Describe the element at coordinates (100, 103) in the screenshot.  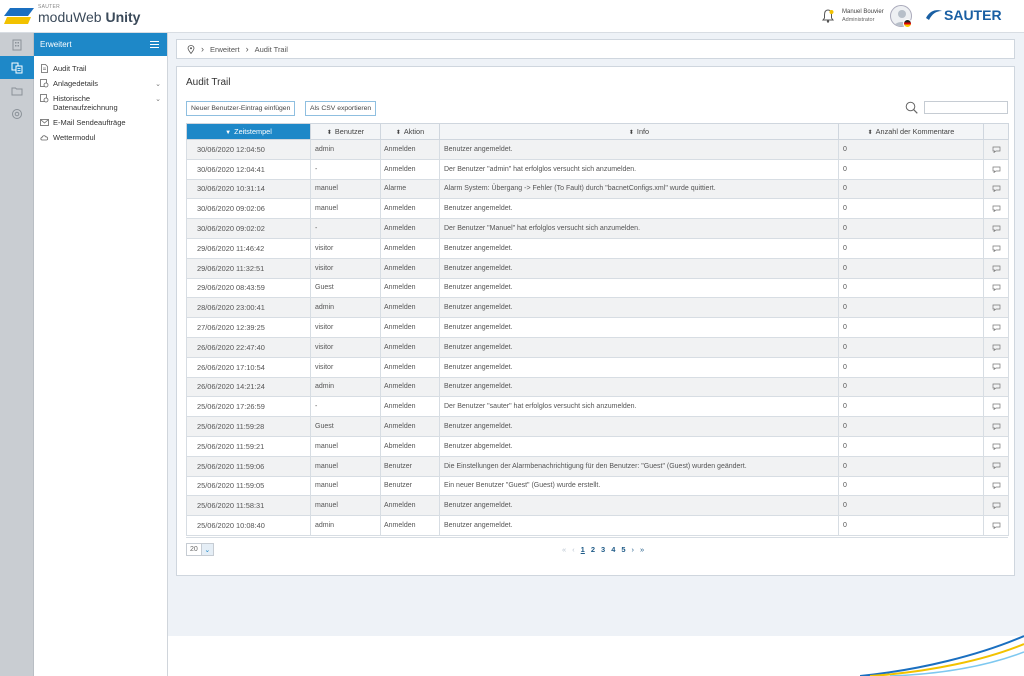
I see `sidebar-item-historische-datenaufzeichnung: Historische Datenaufzeichnung ⌄` at that location.